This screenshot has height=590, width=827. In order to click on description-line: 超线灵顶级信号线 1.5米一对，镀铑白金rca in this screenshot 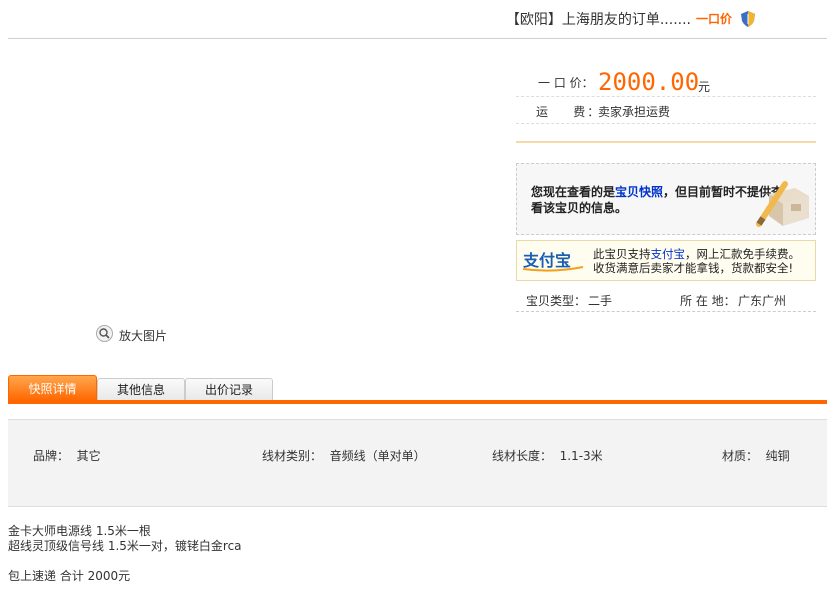, I will do `click(125, 546)`.